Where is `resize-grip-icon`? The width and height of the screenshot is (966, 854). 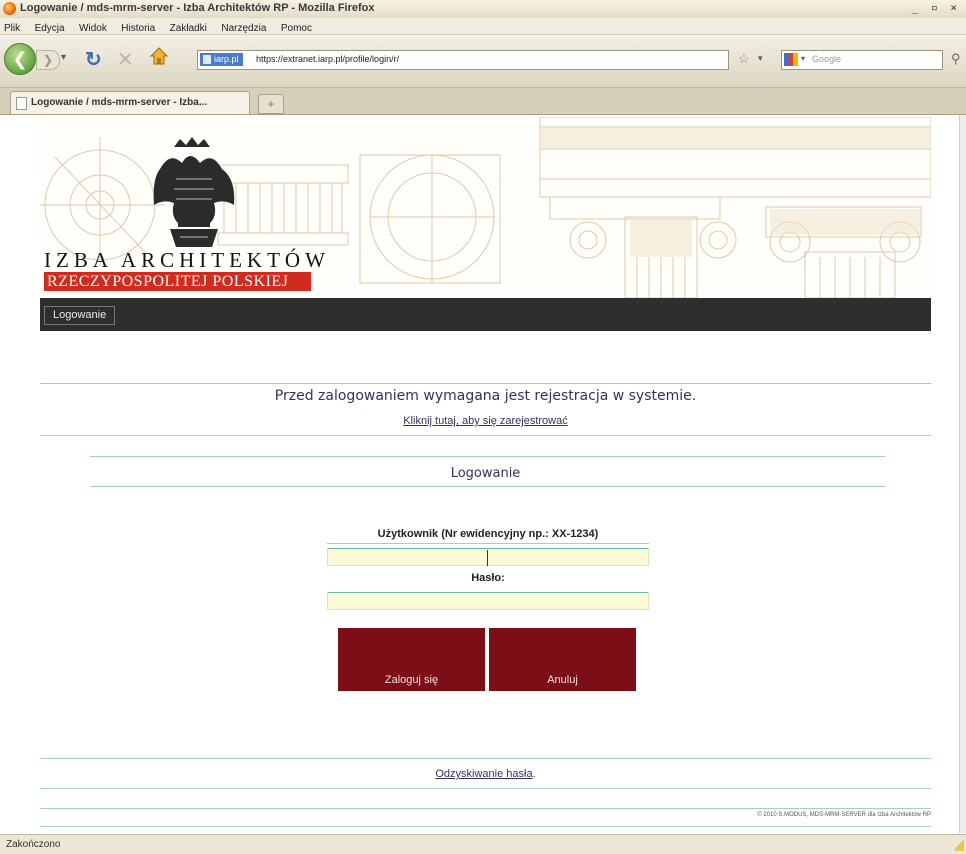
resize-grip-icon is located at coordinates (959, 845).